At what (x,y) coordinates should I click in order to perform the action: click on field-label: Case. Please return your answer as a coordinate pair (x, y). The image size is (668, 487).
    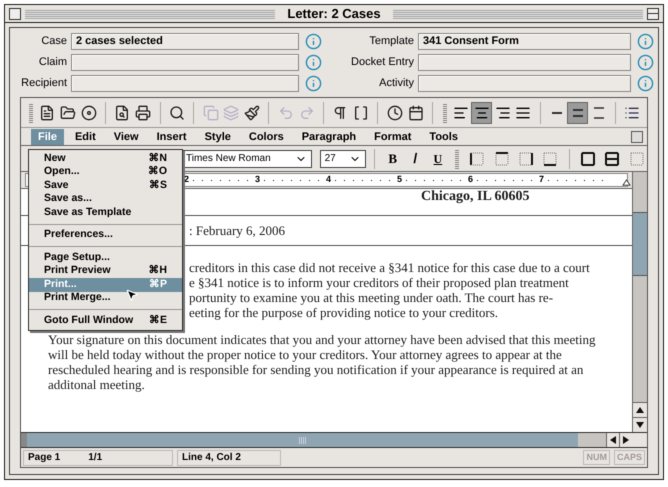
    Looking at the image, I should click on (54, 42).